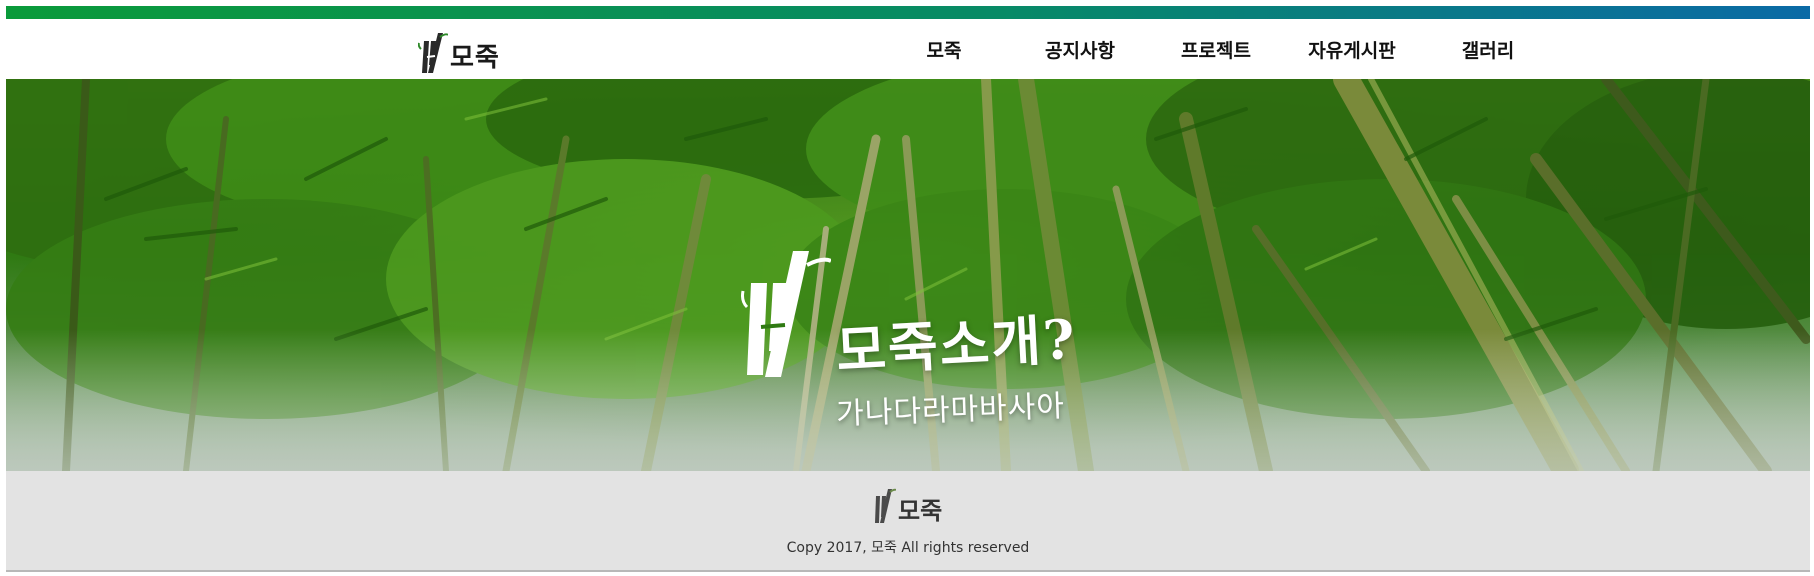 Image resolution: width=1814 pixels, height=576 pixels. I want to click on hero-title-group: 모죽소개? 가나다라마바사아, so click(951, 339).